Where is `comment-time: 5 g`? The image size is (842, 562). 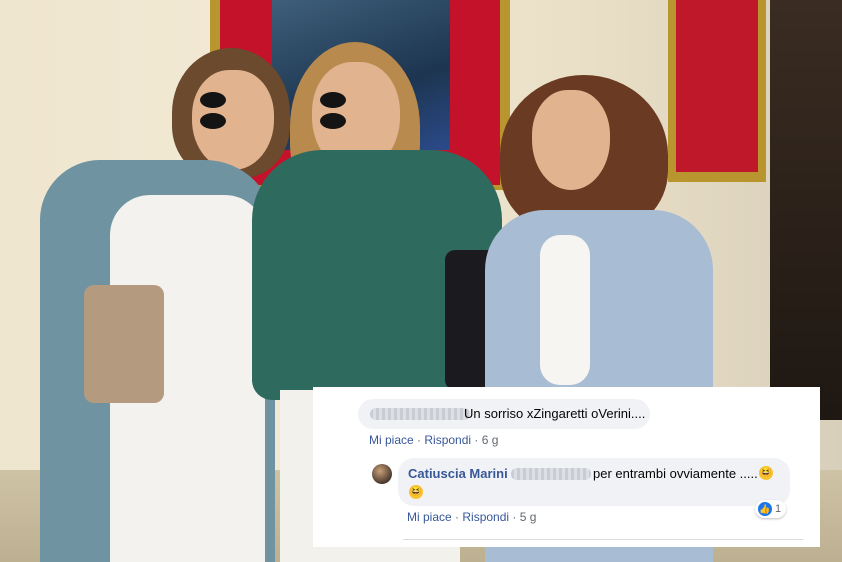 comment-time: 5 g is located at coordinates (528, 517).